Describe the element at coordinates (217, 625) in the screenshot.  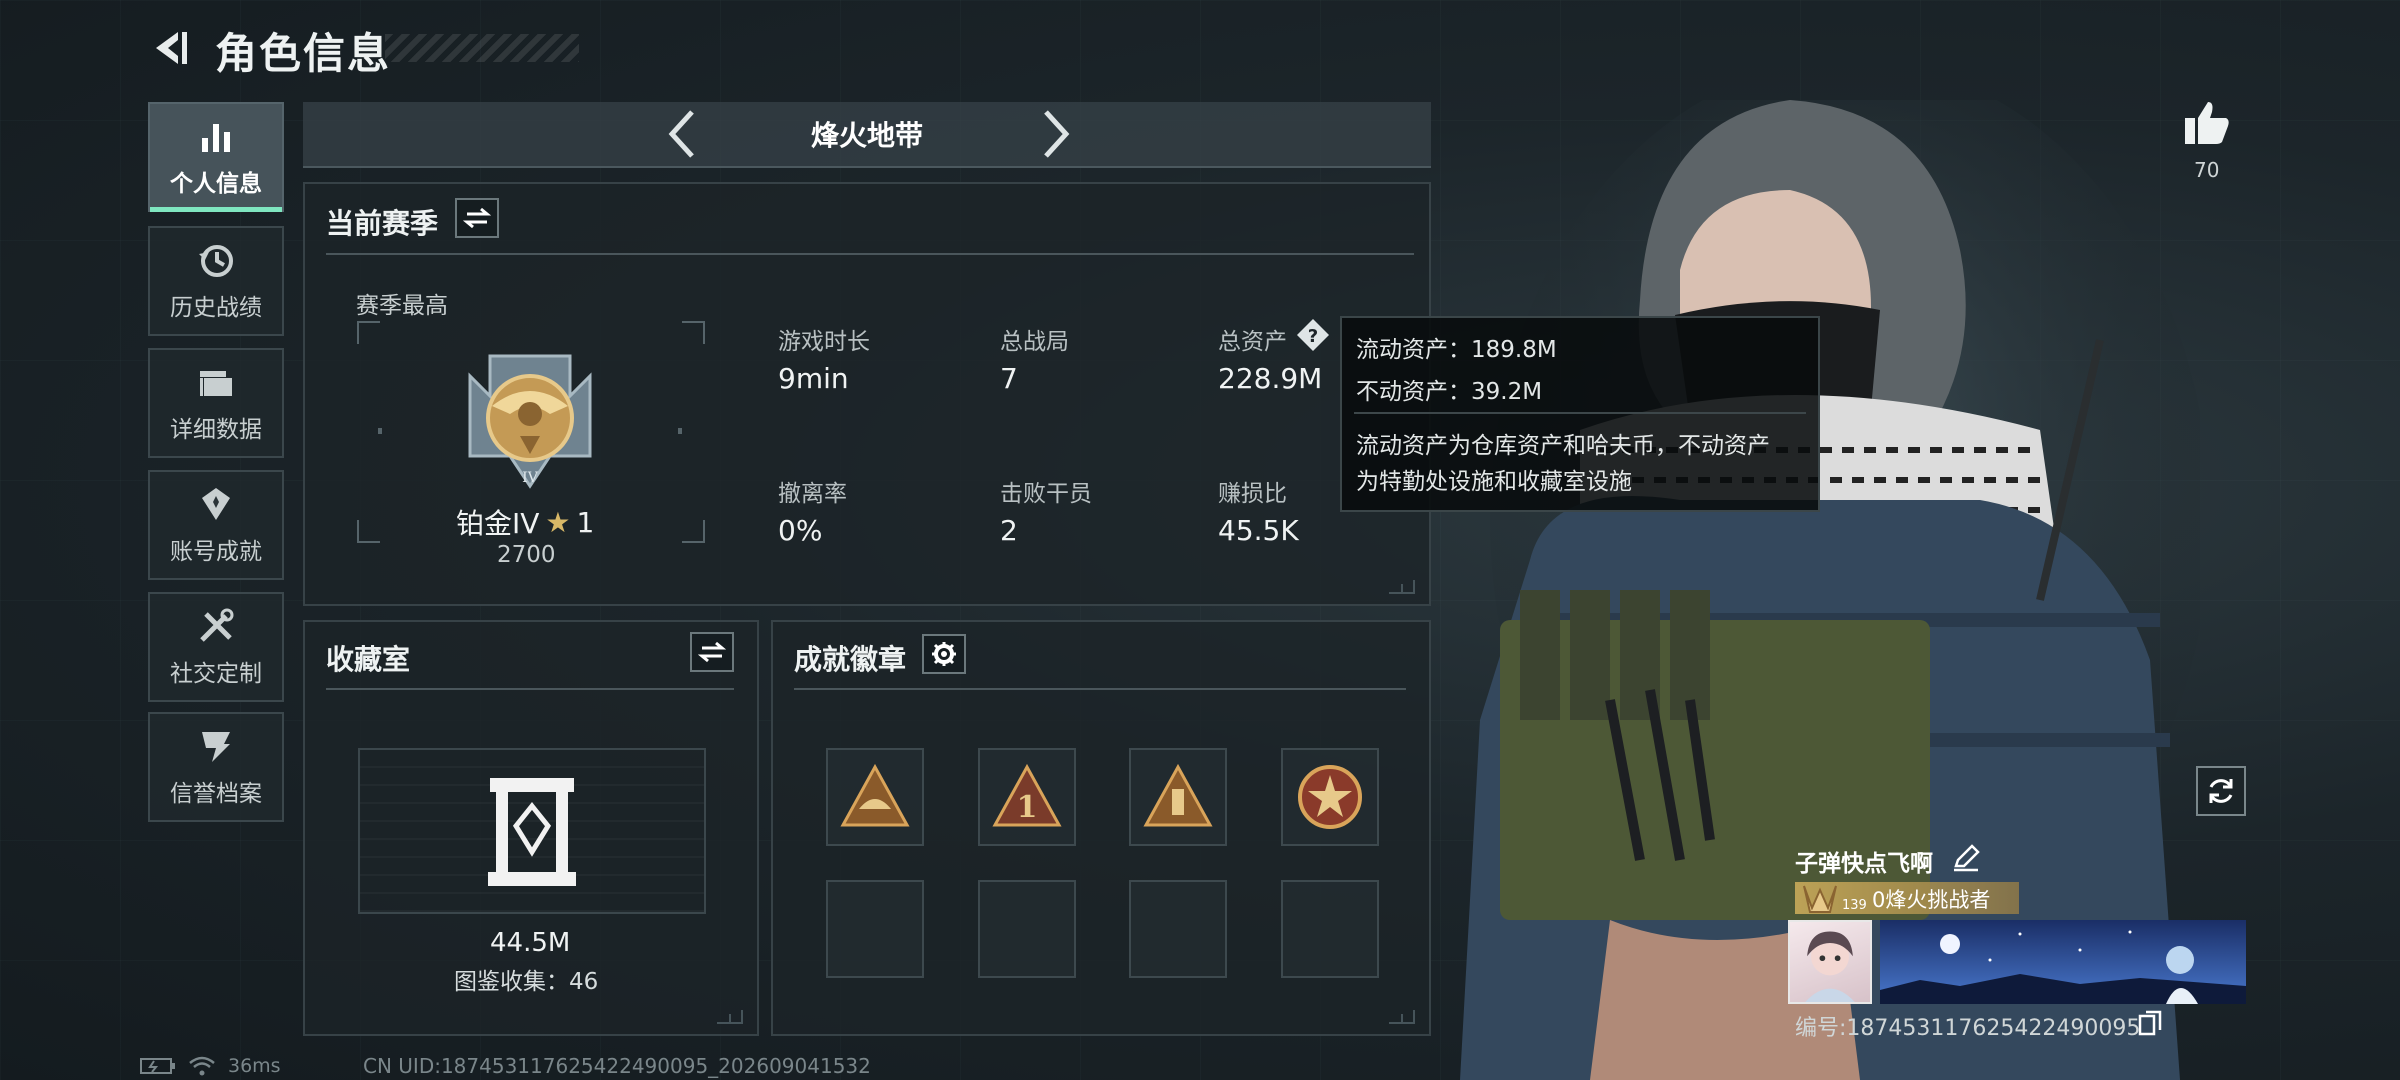
I see `tools-icon` at that location.